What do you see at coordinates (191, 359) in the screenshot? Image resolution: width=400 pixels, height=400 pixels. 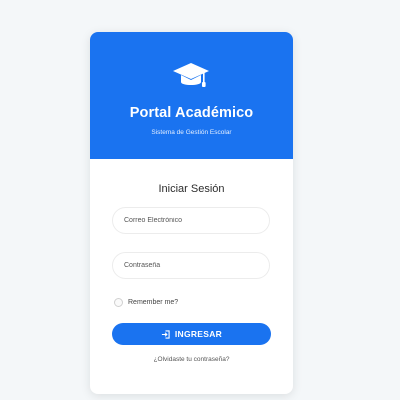 I see `forgot-password-link: ¿Olvidaste tu contraseña?` at bounding box center [191, 359].